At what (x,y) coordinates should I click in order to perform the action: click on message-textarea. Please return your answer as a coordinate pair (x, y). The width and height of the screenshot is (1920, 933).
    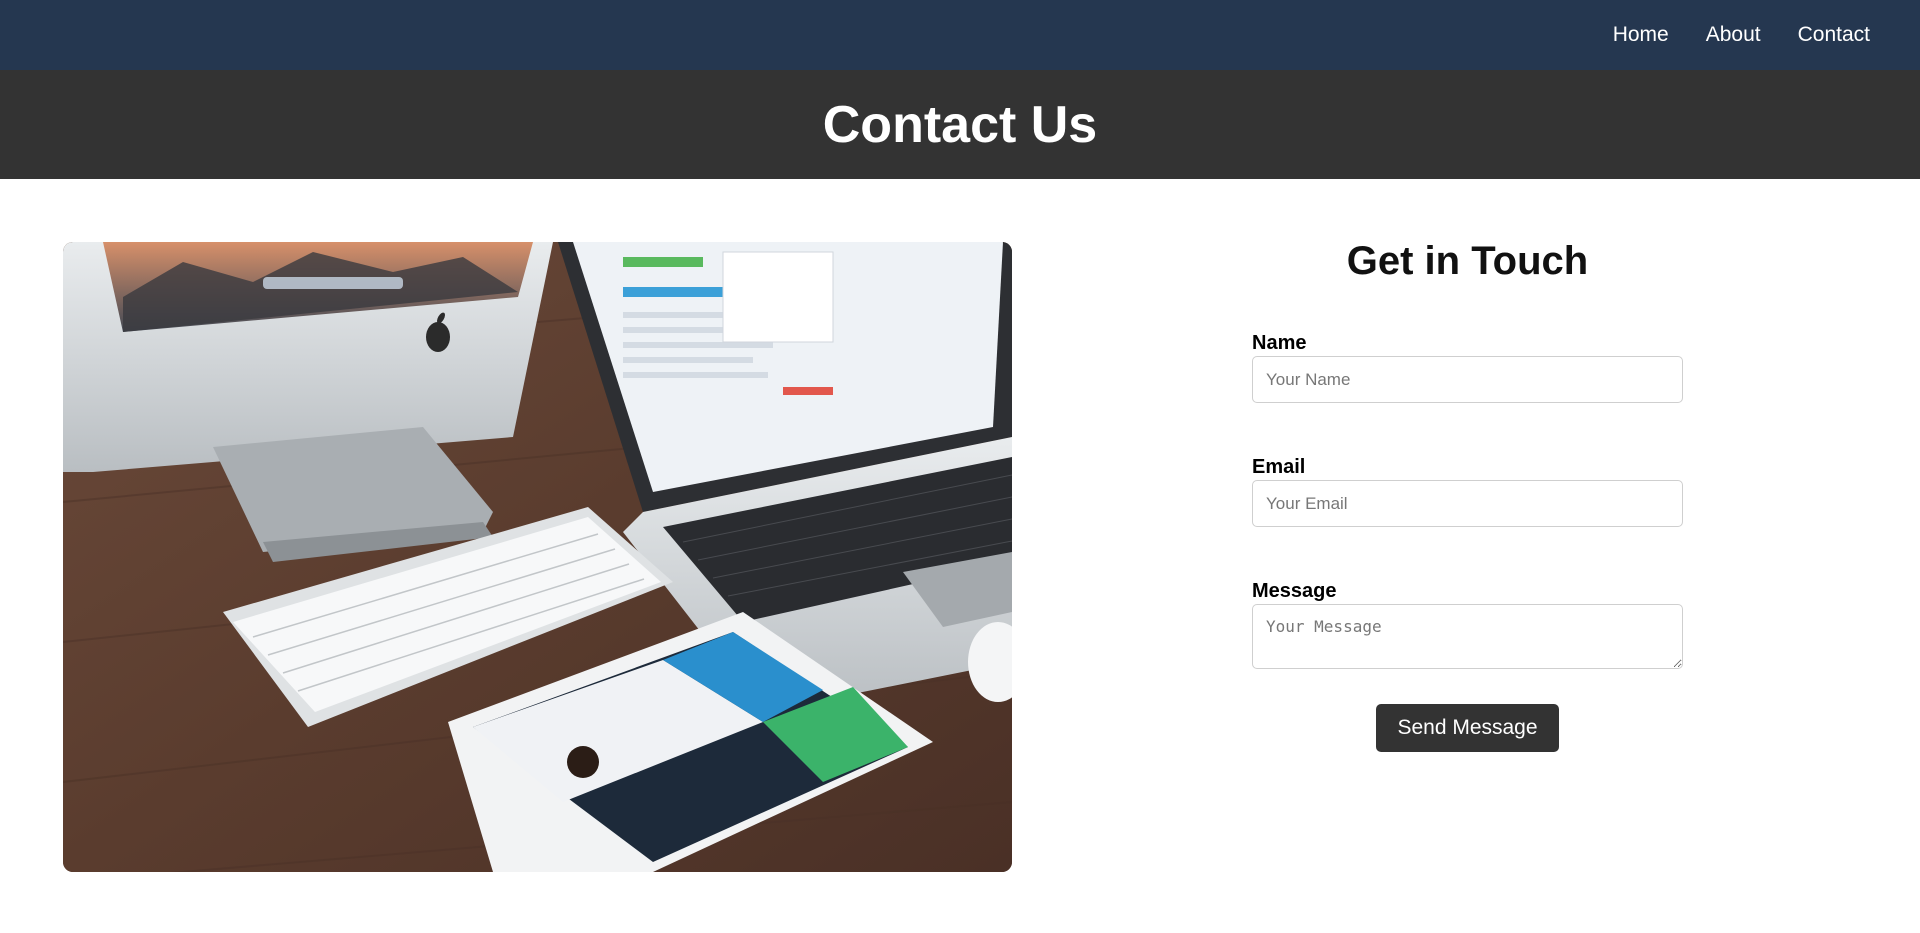
    Looking at the image, I should click on (1467, 636).